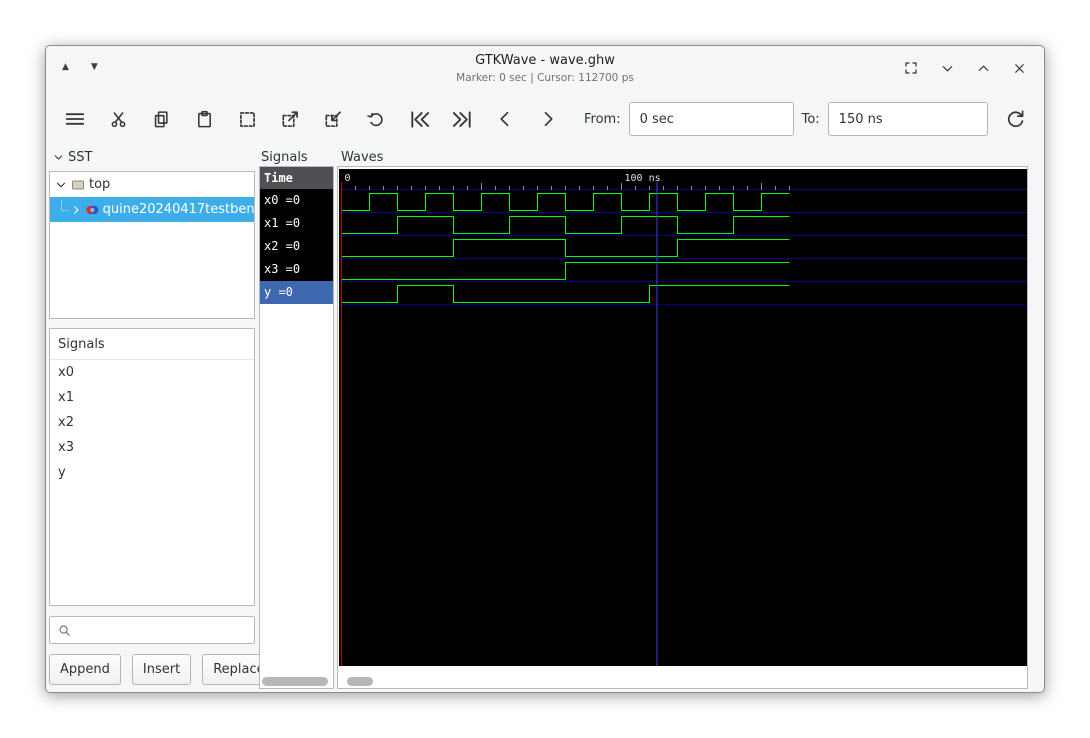  I want to click on sst-buttons: Append Insert Replace, so click(162, 669).